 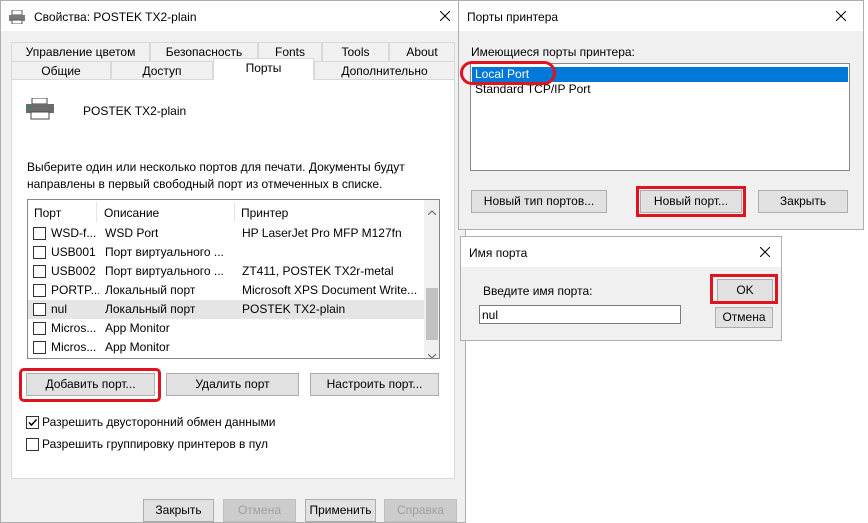 I want to click on port-name-title: Имя порта, so click(x=498, y=253).